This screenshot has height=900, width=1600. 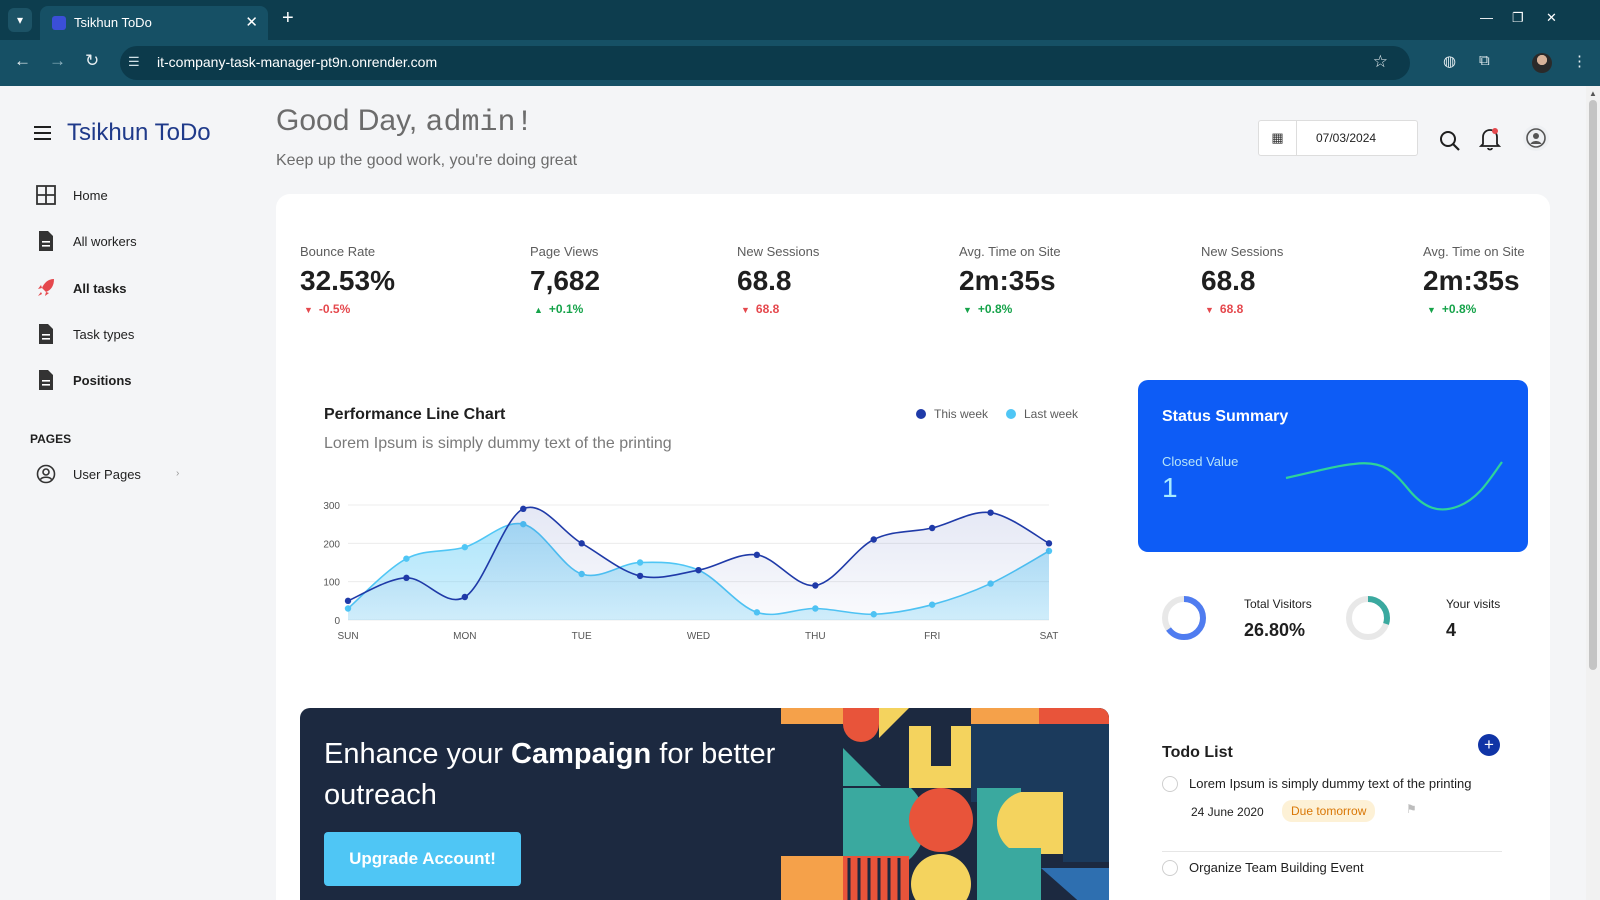 What do you see at coordinates (800, 20) in the screenshot?
I see `browser-tab-bar: ▾ Tsikhun ToDo ✕ + — ❐ ✕` at bounding box center [800, 20].